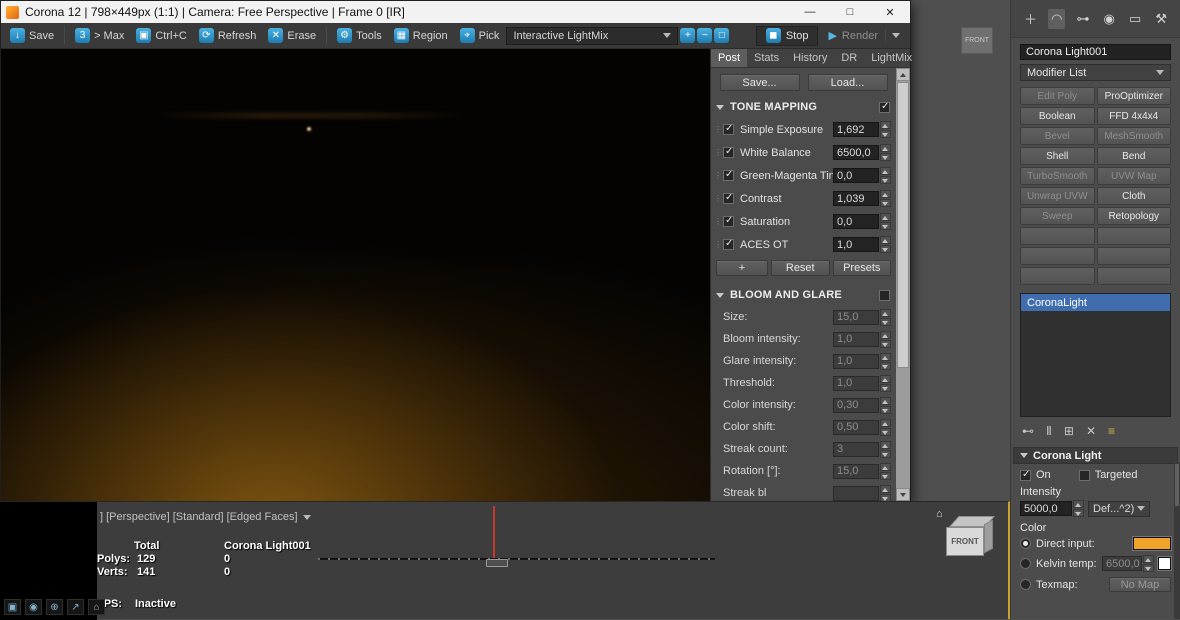 This screenshot has width=1180, height=620. Describe the element at coordinates (1025, 563) in the screenshot. I see `kelvin-temp-radio` at that location.